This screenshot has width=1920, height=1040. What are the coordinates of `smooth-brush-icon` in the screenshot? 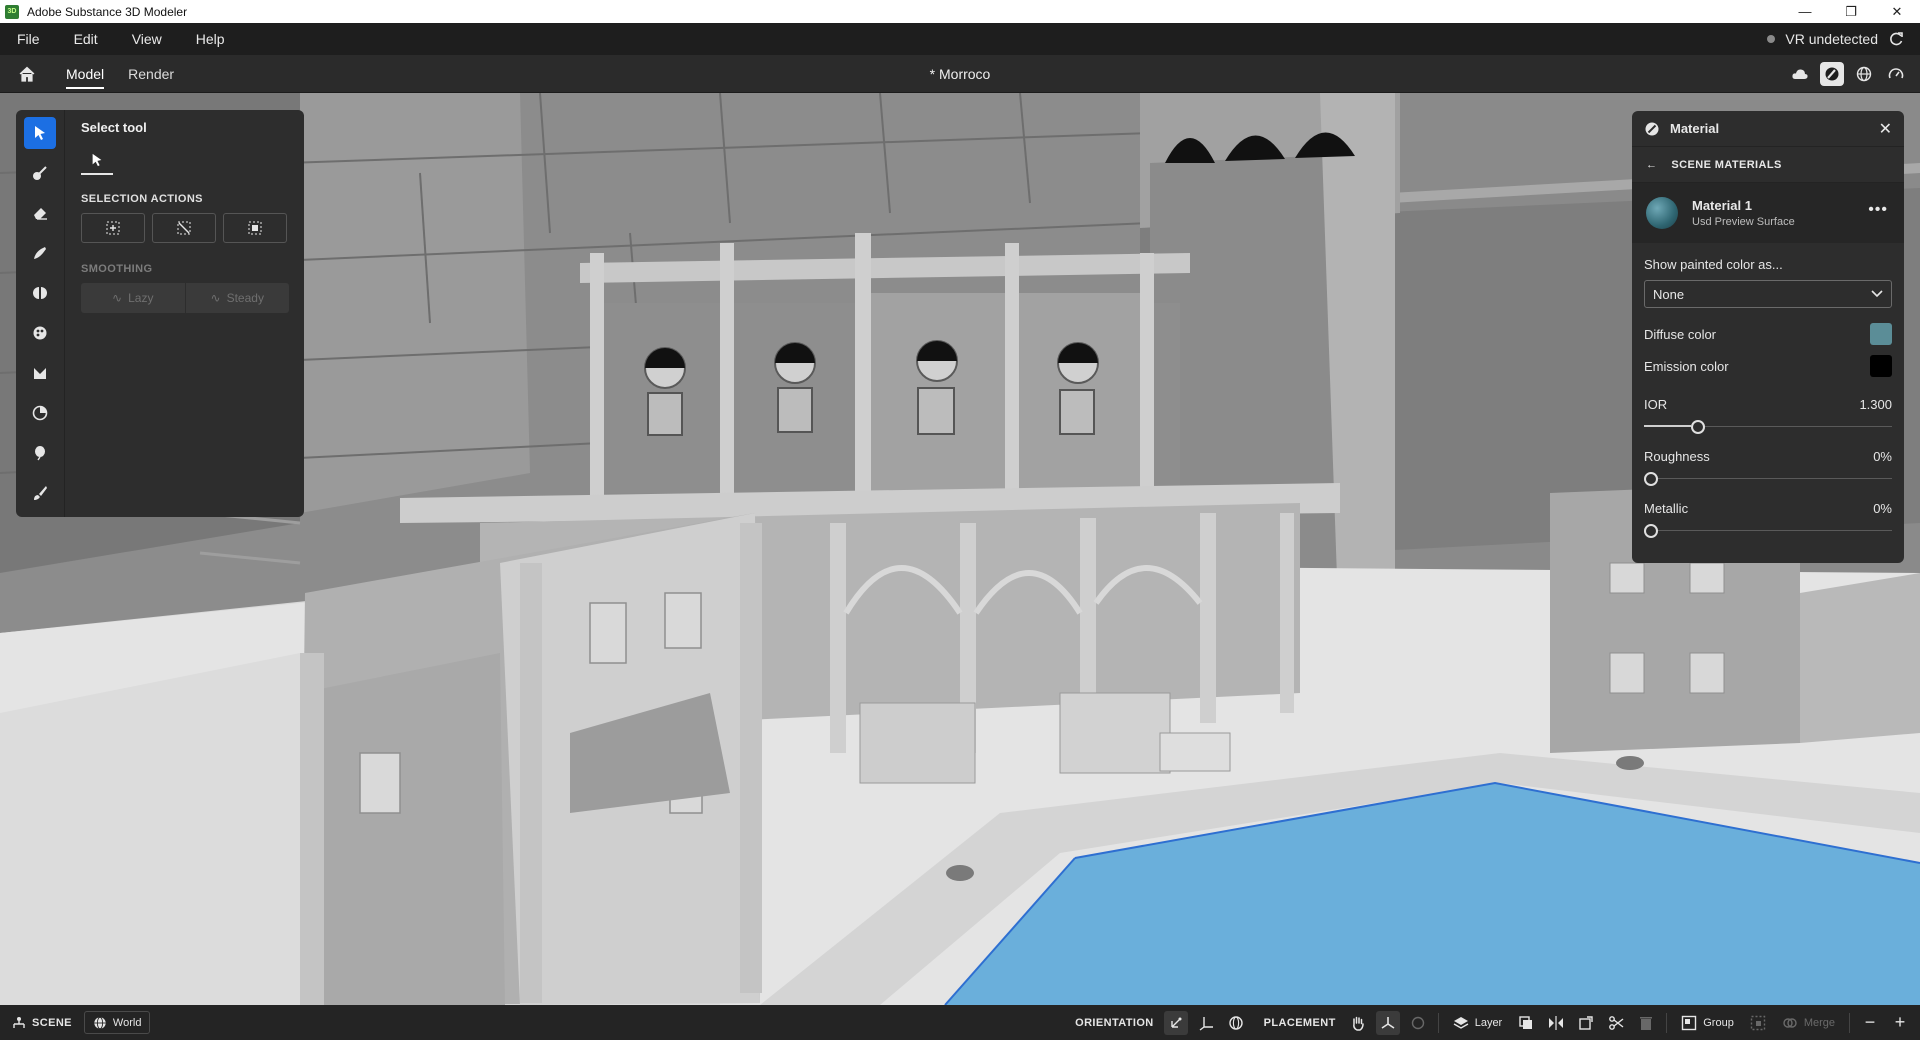 It's located at (40, 253).